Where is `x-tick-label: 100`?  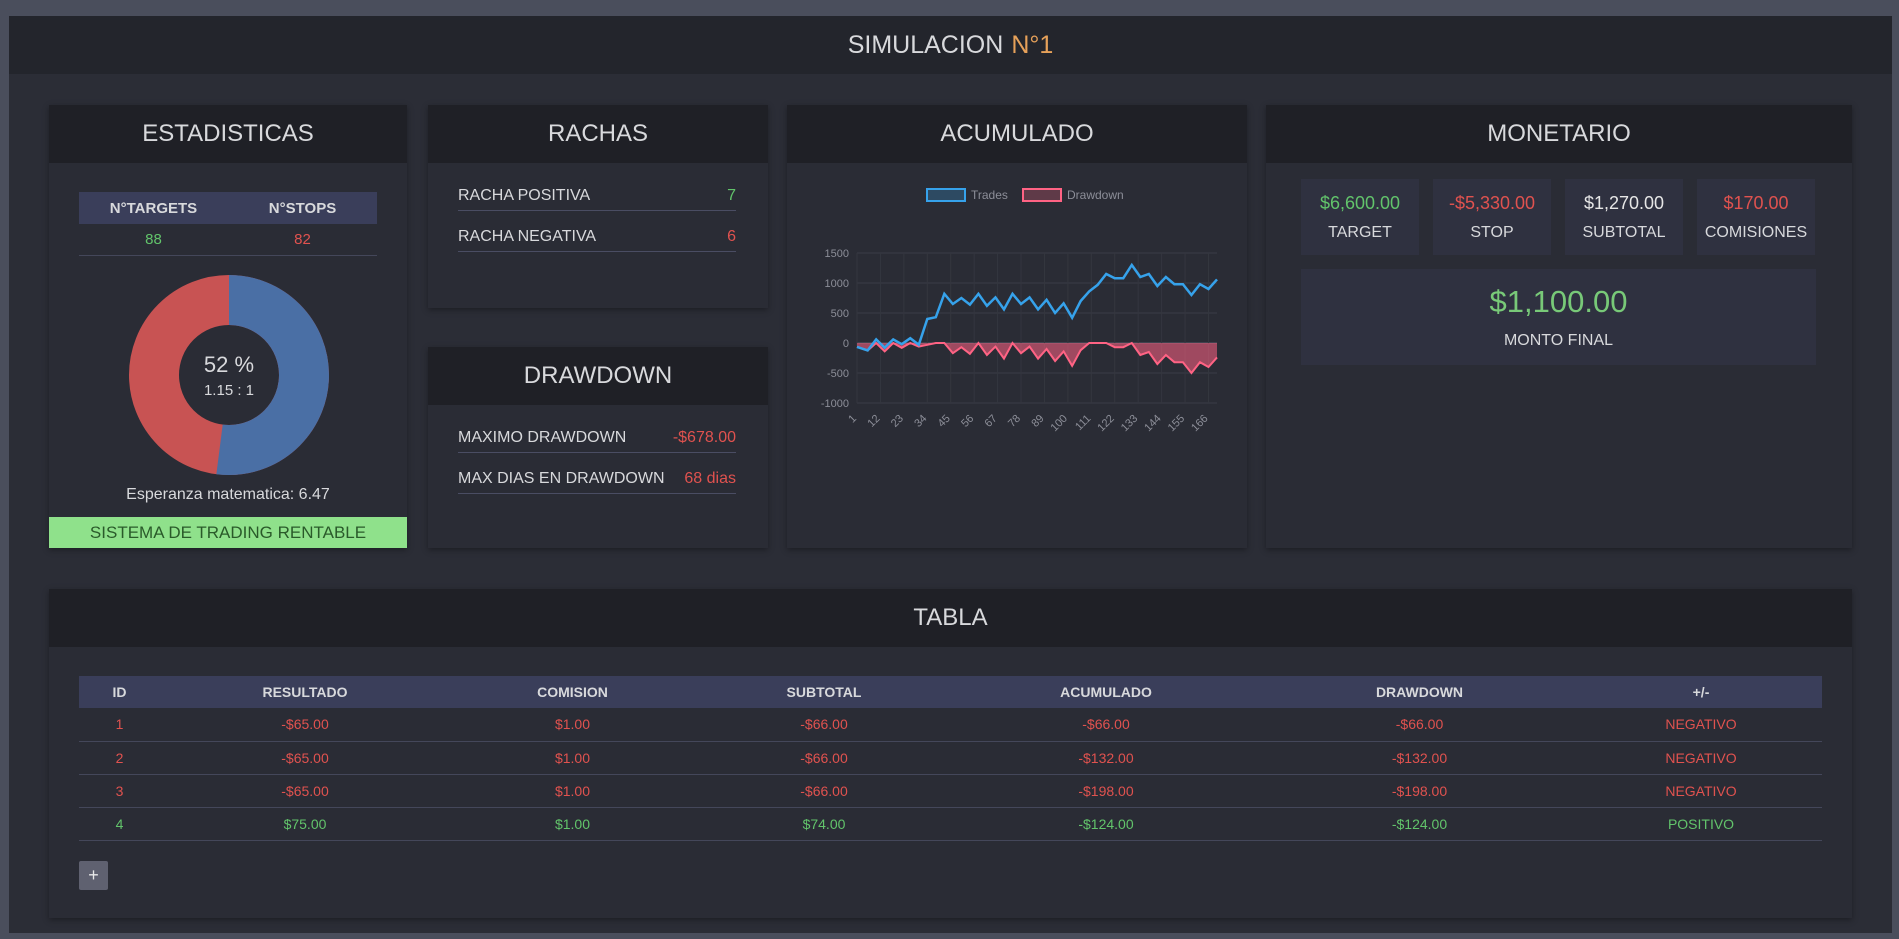 x-tick-label: 100 is located at coordinates (1059, 423).